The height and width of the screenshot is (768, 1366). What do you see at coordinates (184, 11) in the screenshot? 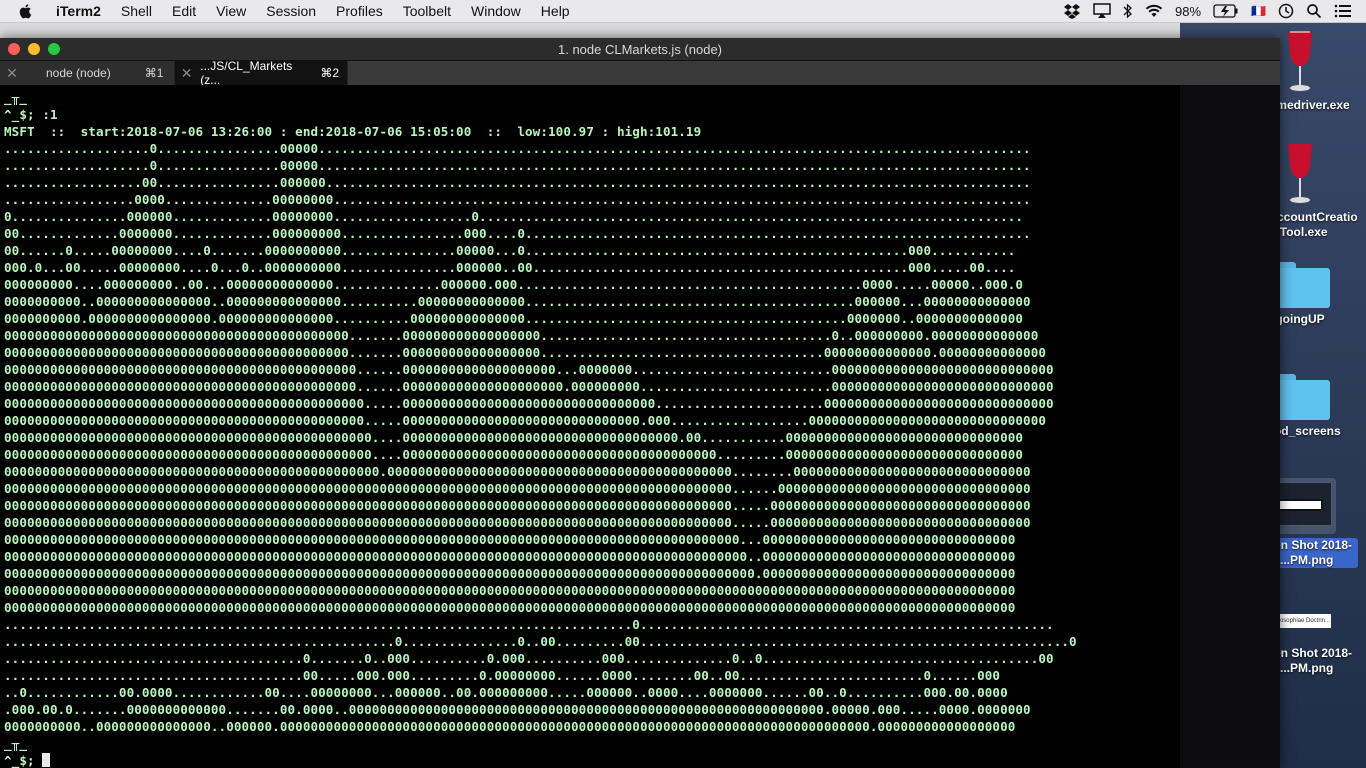
I see `menu-edit: Edit` at bounding box center [184, 11].